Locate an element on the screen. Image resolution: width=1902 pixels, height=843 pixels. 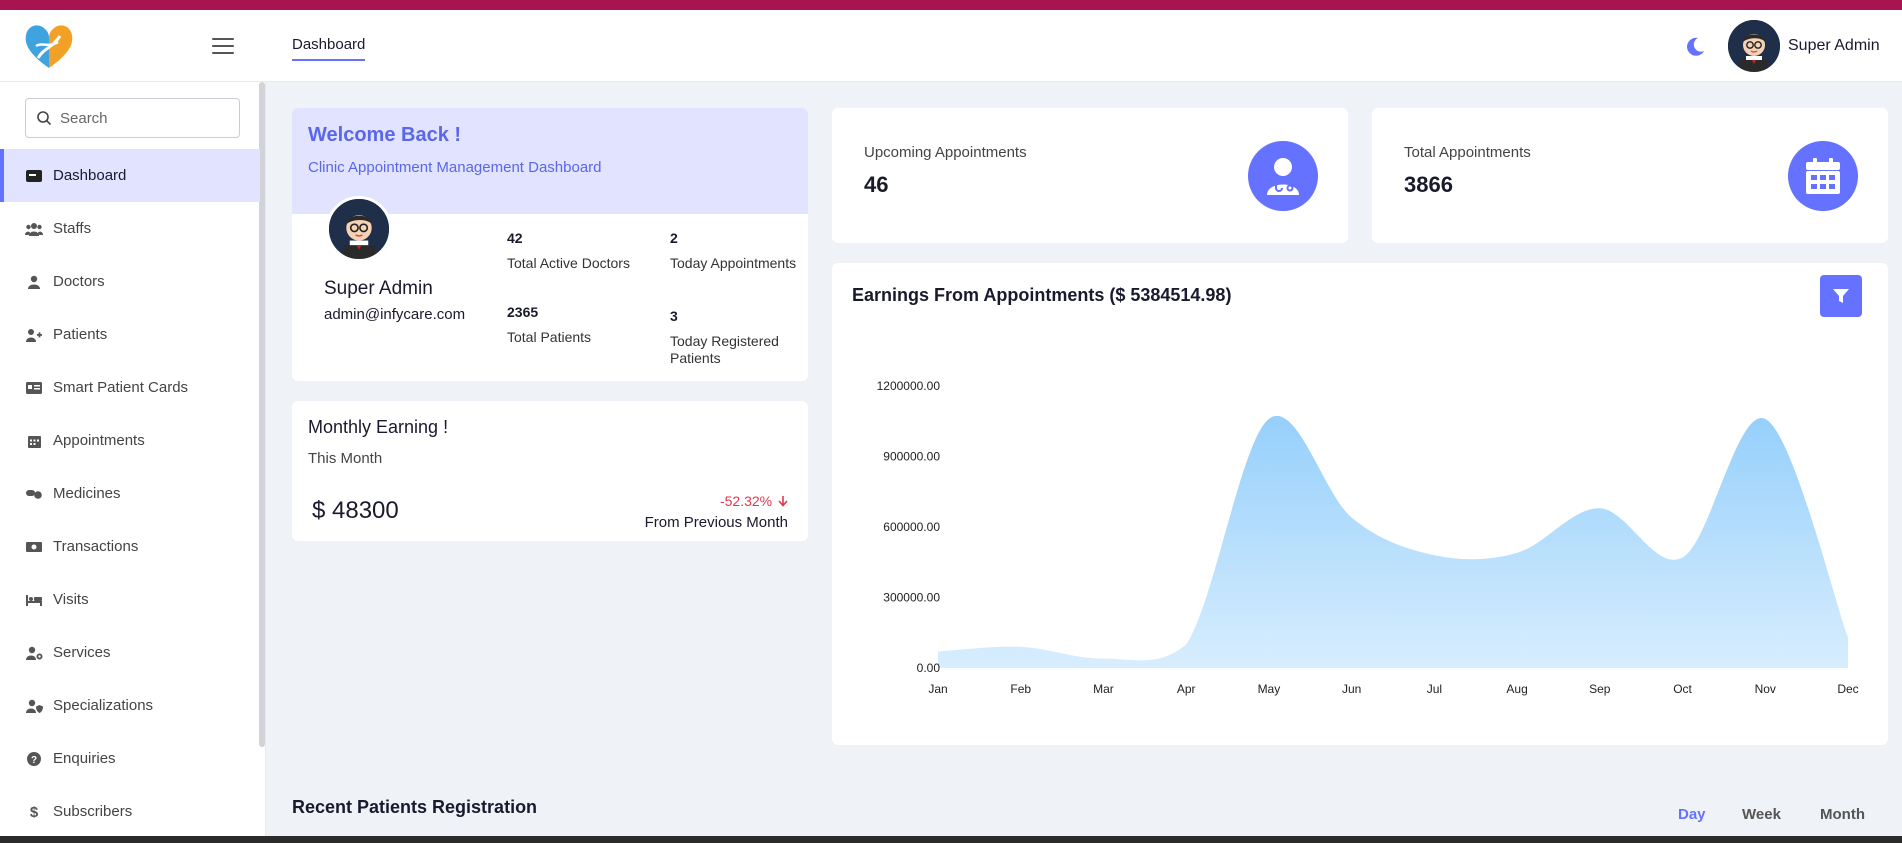
monthly-earning-subtitle: This Month is located at coordinates (345, 458).